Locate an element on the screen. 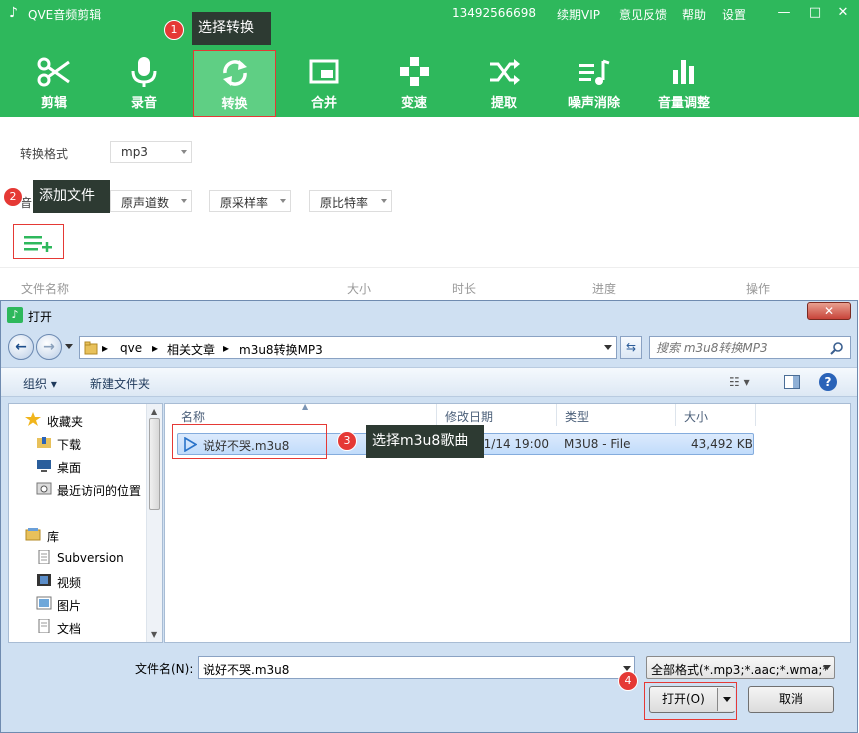 This screenshot has height=733, width=859. history-dropdown-icon is located at coordinates (69, 346).